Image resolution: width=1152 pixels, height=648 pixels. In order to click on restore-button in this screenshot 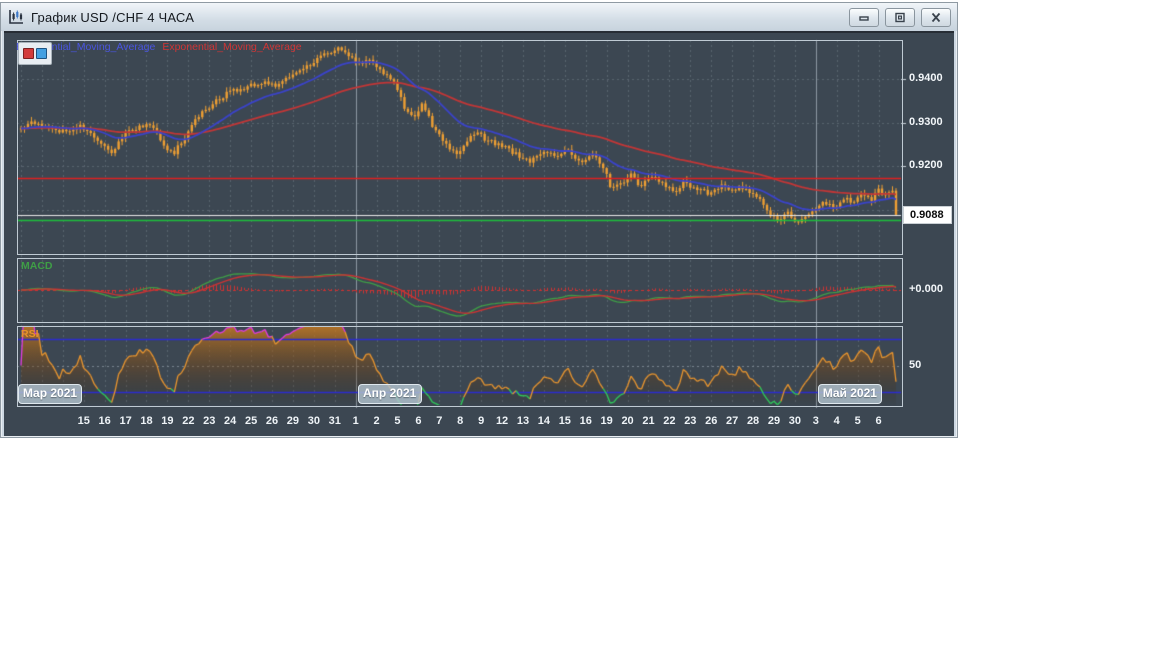, I will do `click(900, 17)`.